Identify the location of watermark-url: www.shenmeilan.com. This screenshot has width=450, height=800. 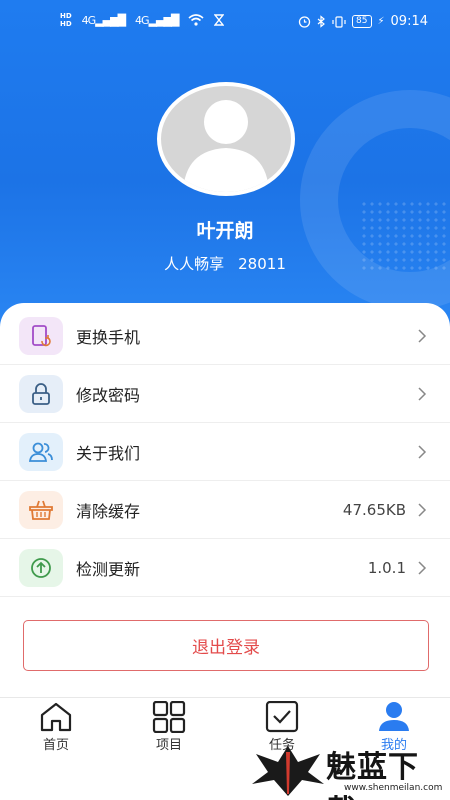
(393, 788).